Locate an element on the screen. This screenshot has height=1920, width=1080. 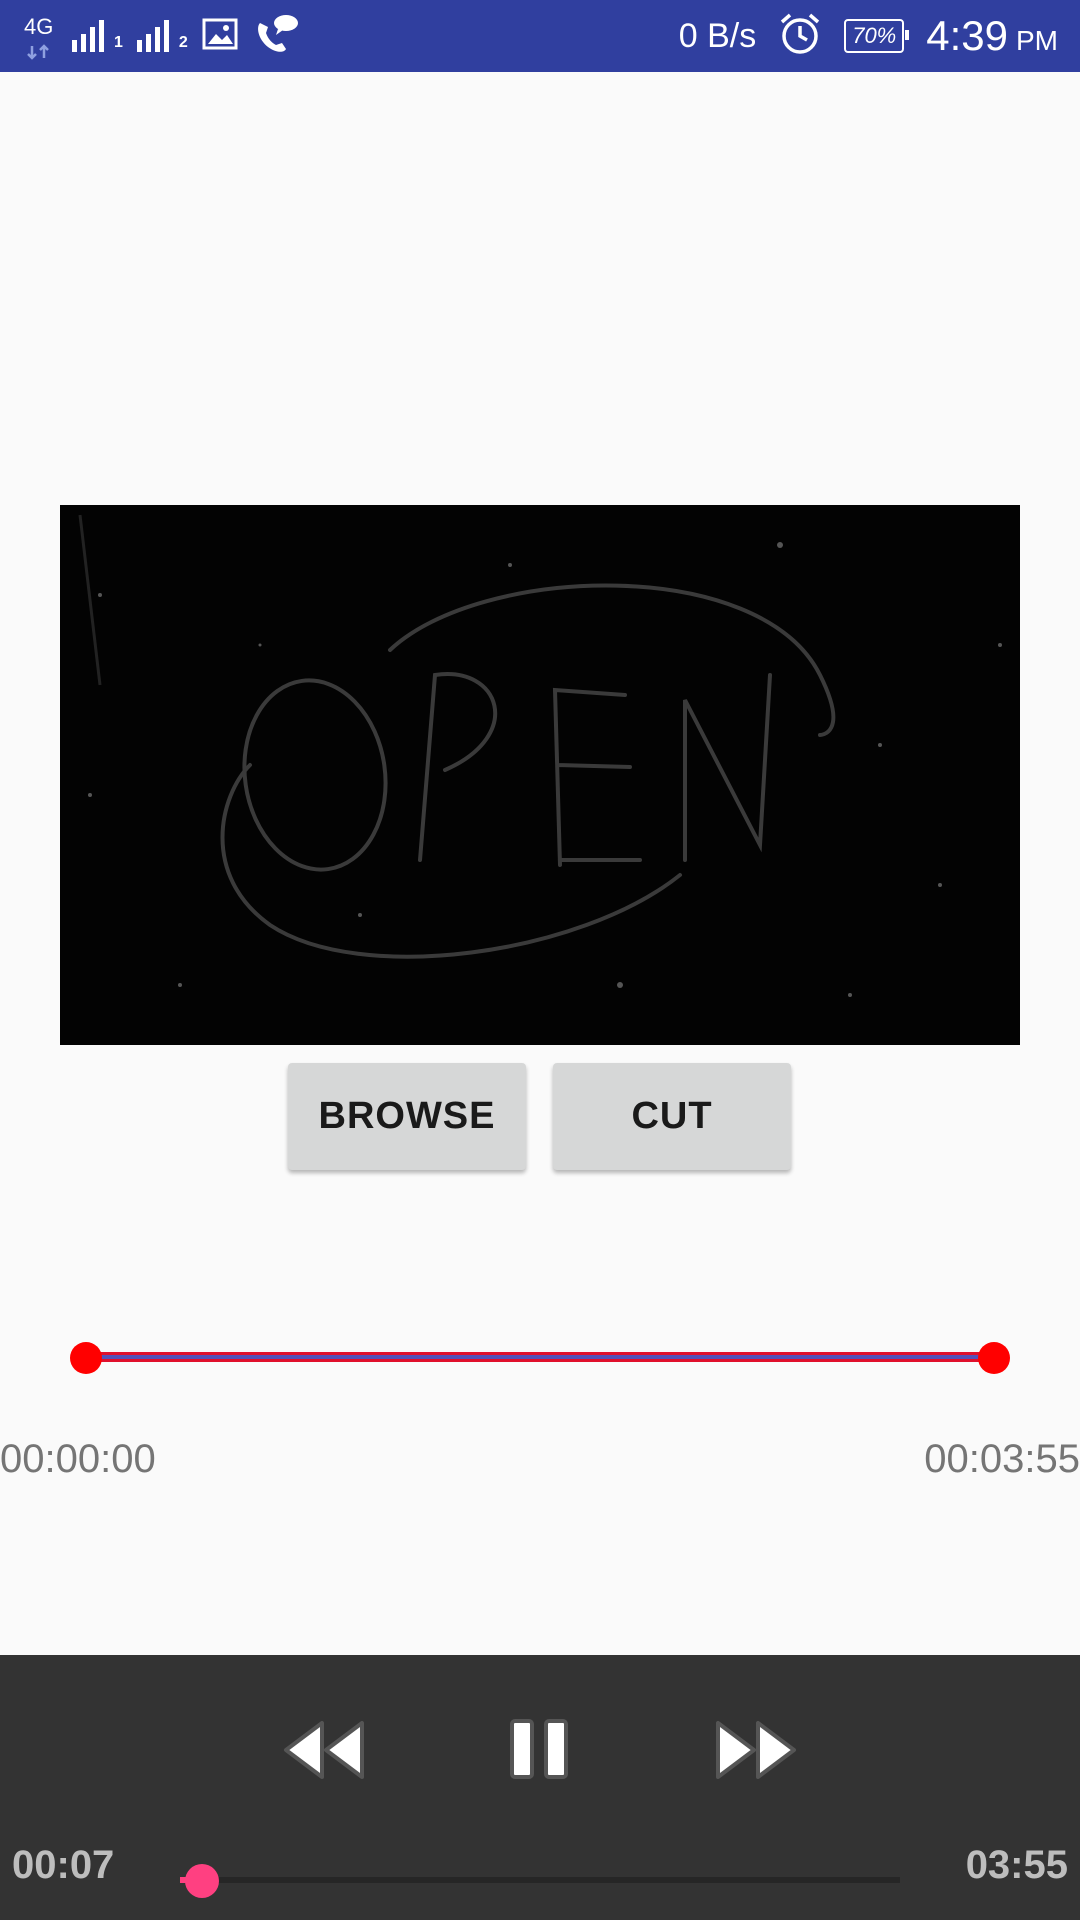
sim1-label: 1 is located at coordinates (118, 42).